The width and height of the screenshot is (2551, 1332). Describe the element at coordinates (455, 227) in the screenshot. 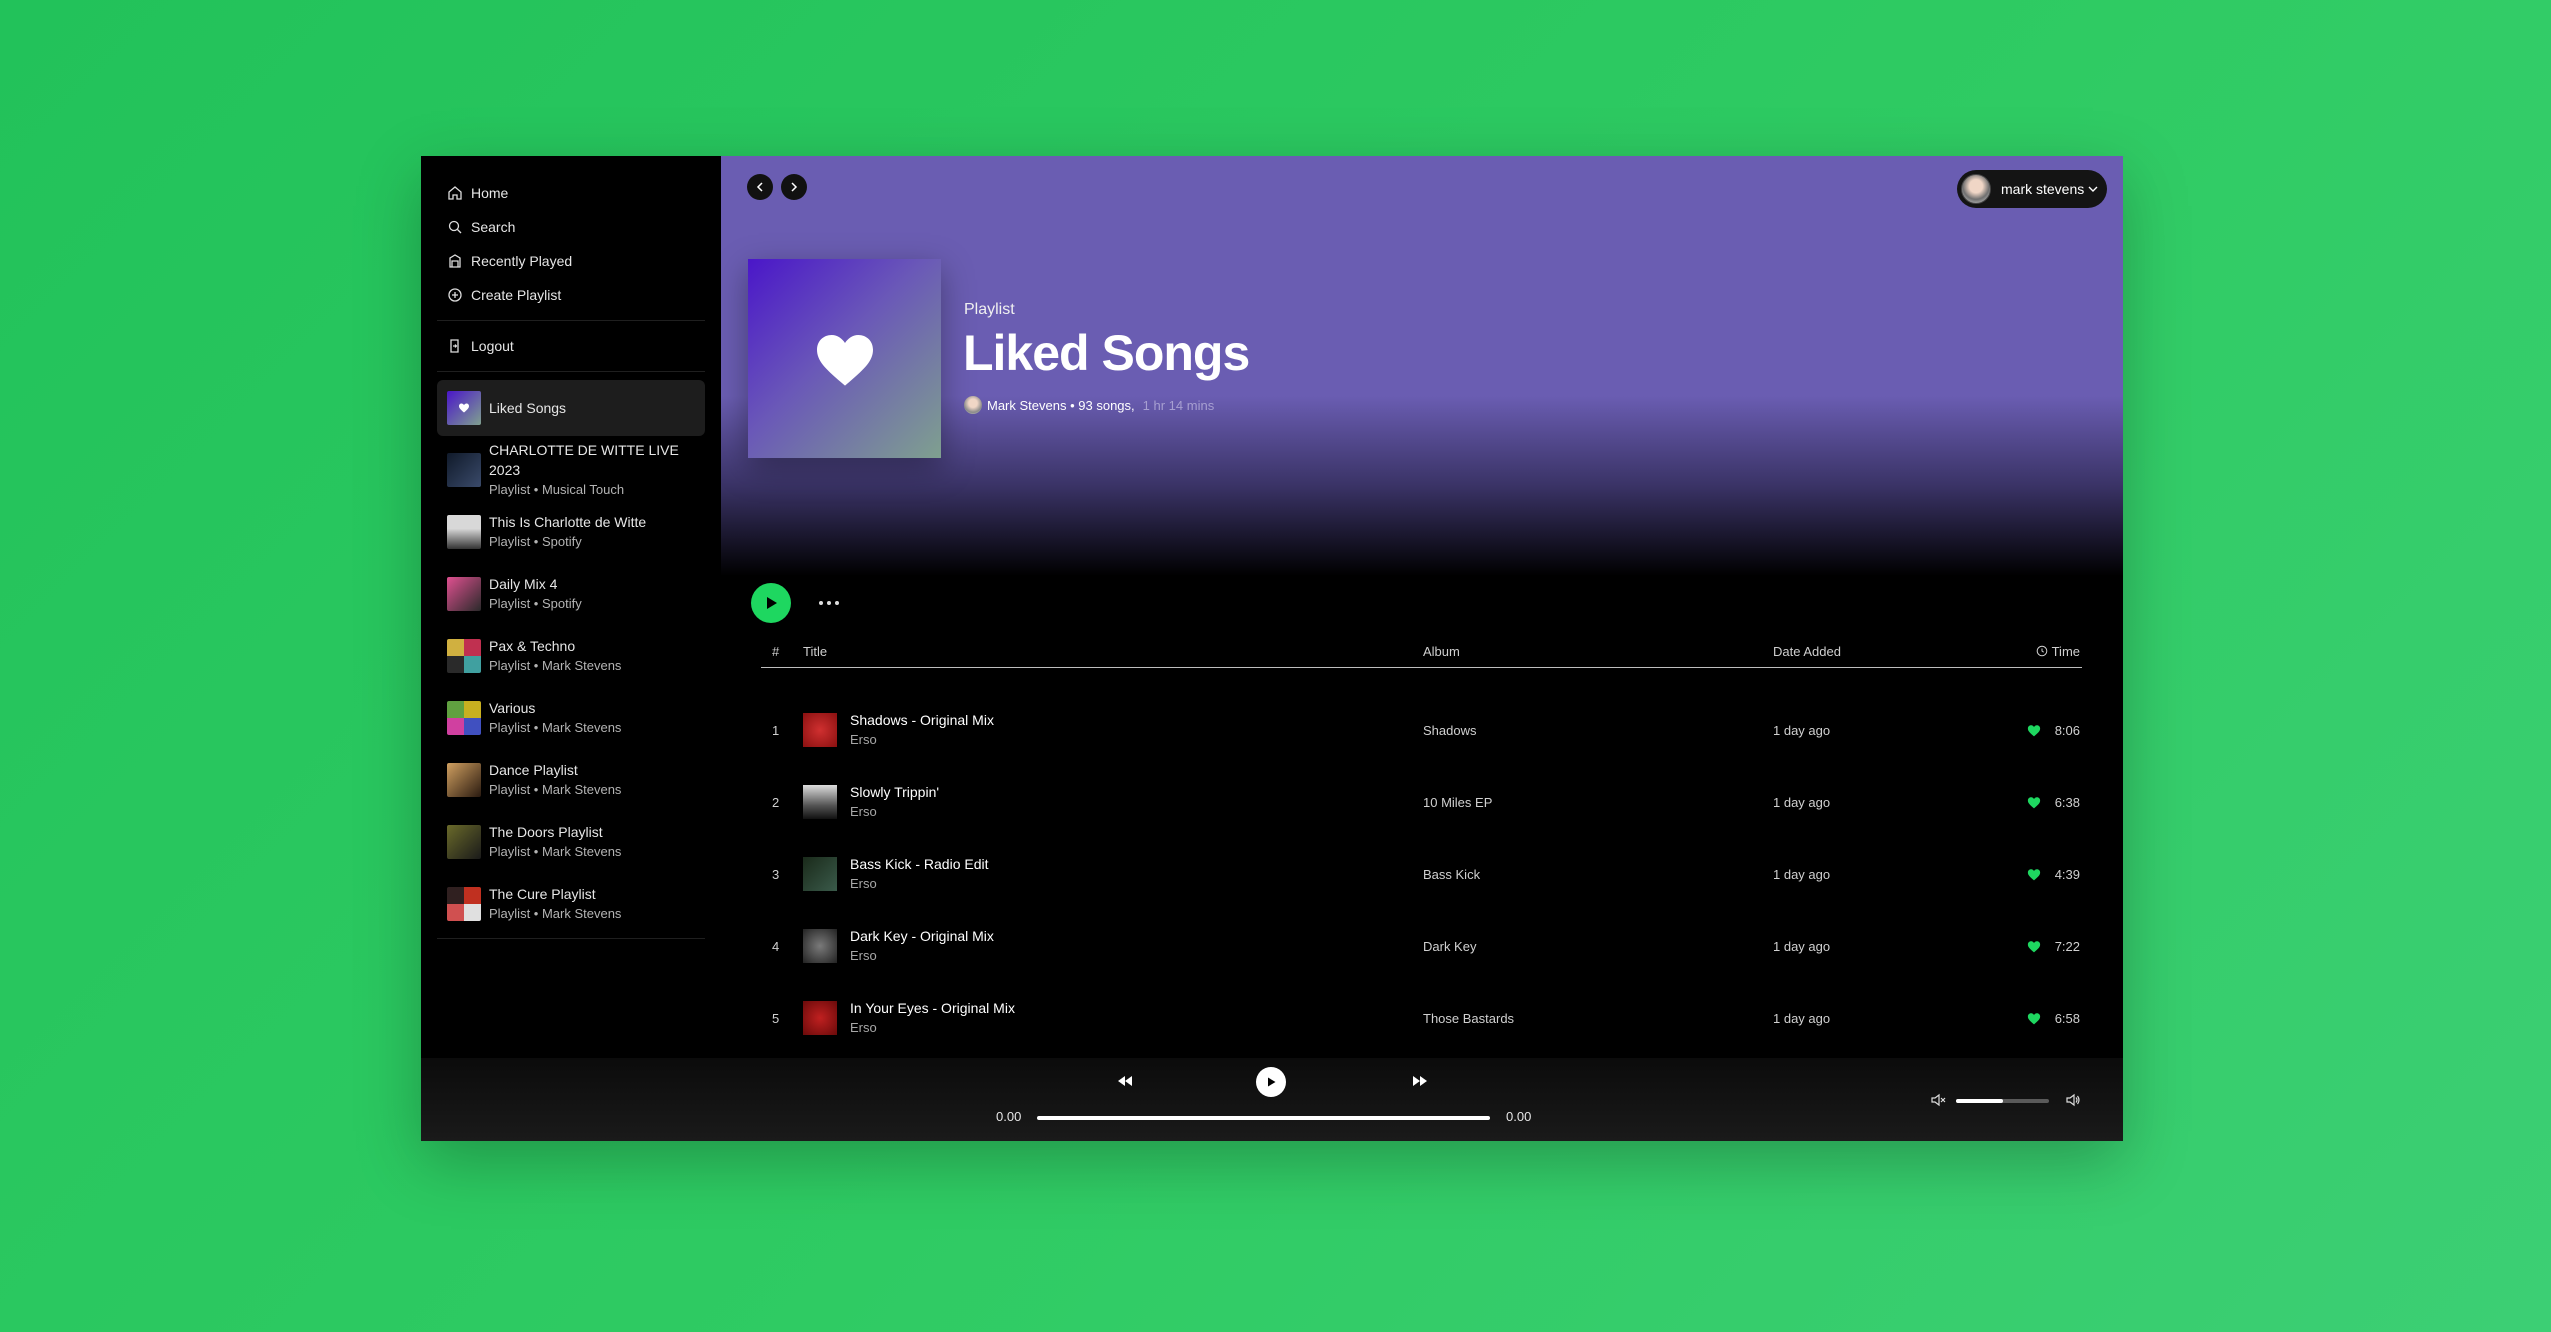

I see `search-icon` at that location.